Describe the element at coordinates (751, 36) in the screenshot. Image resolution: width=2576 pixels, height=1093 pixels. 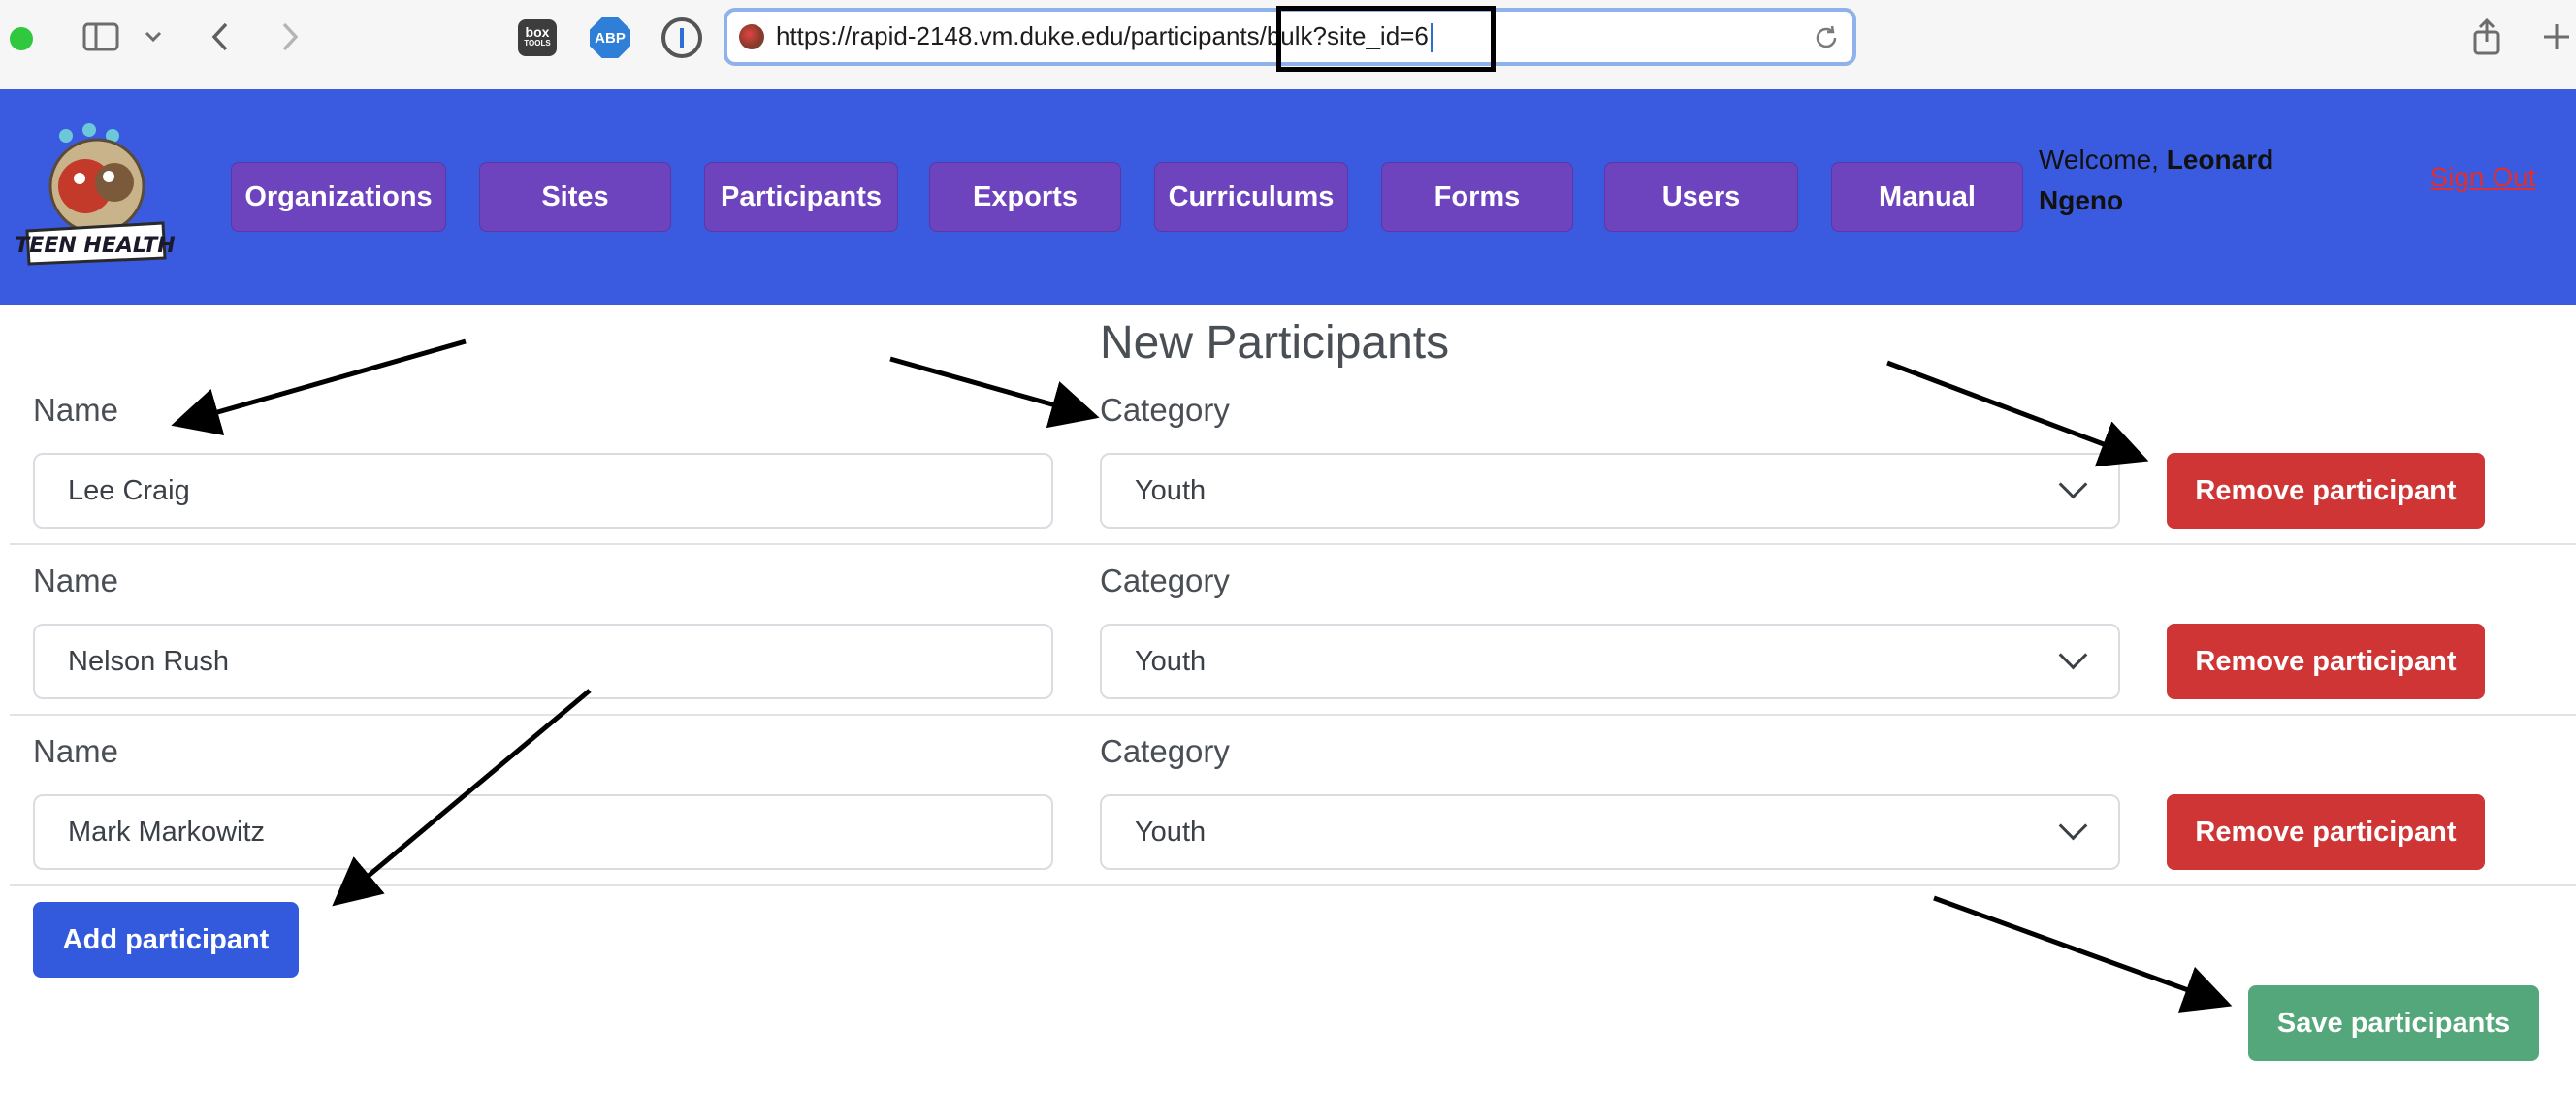
I see `site-favicon-icon` at that location.